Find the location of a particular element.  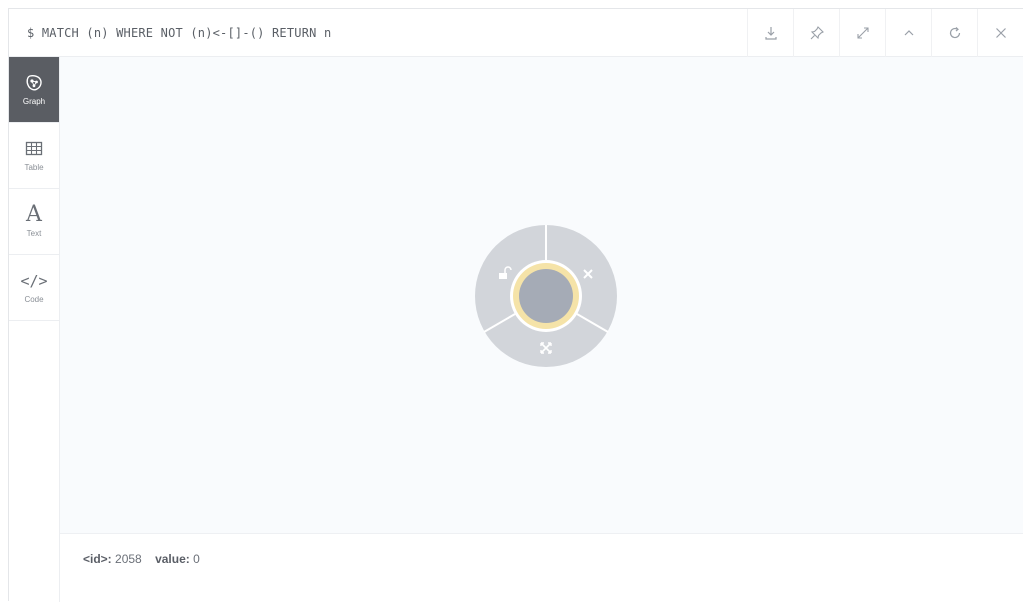

code-icon: </> is located at coordinates (34, 281).